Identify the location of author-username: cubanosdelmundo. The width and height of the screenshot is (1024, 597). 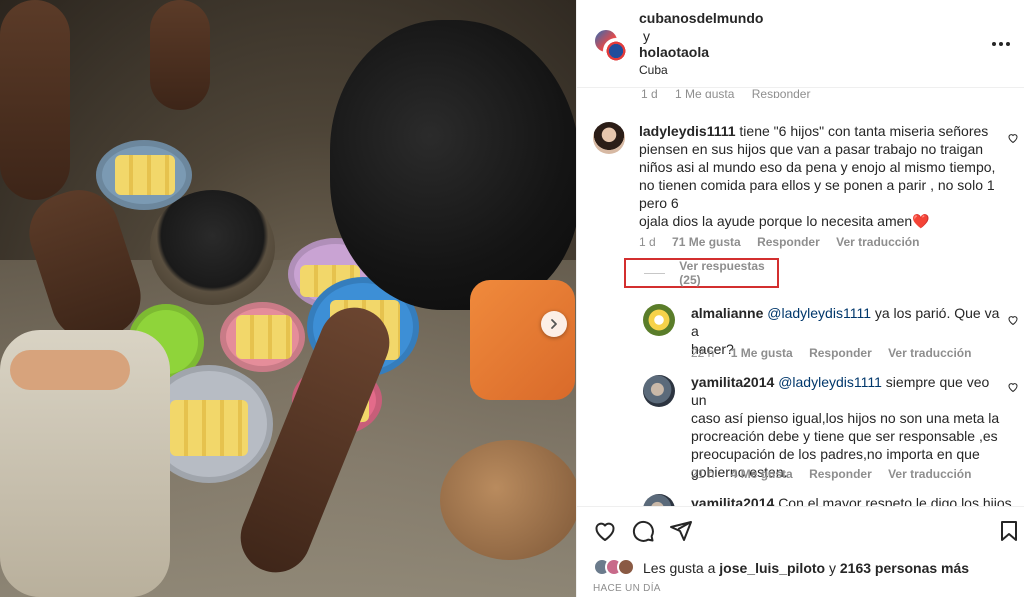
(701, 18).